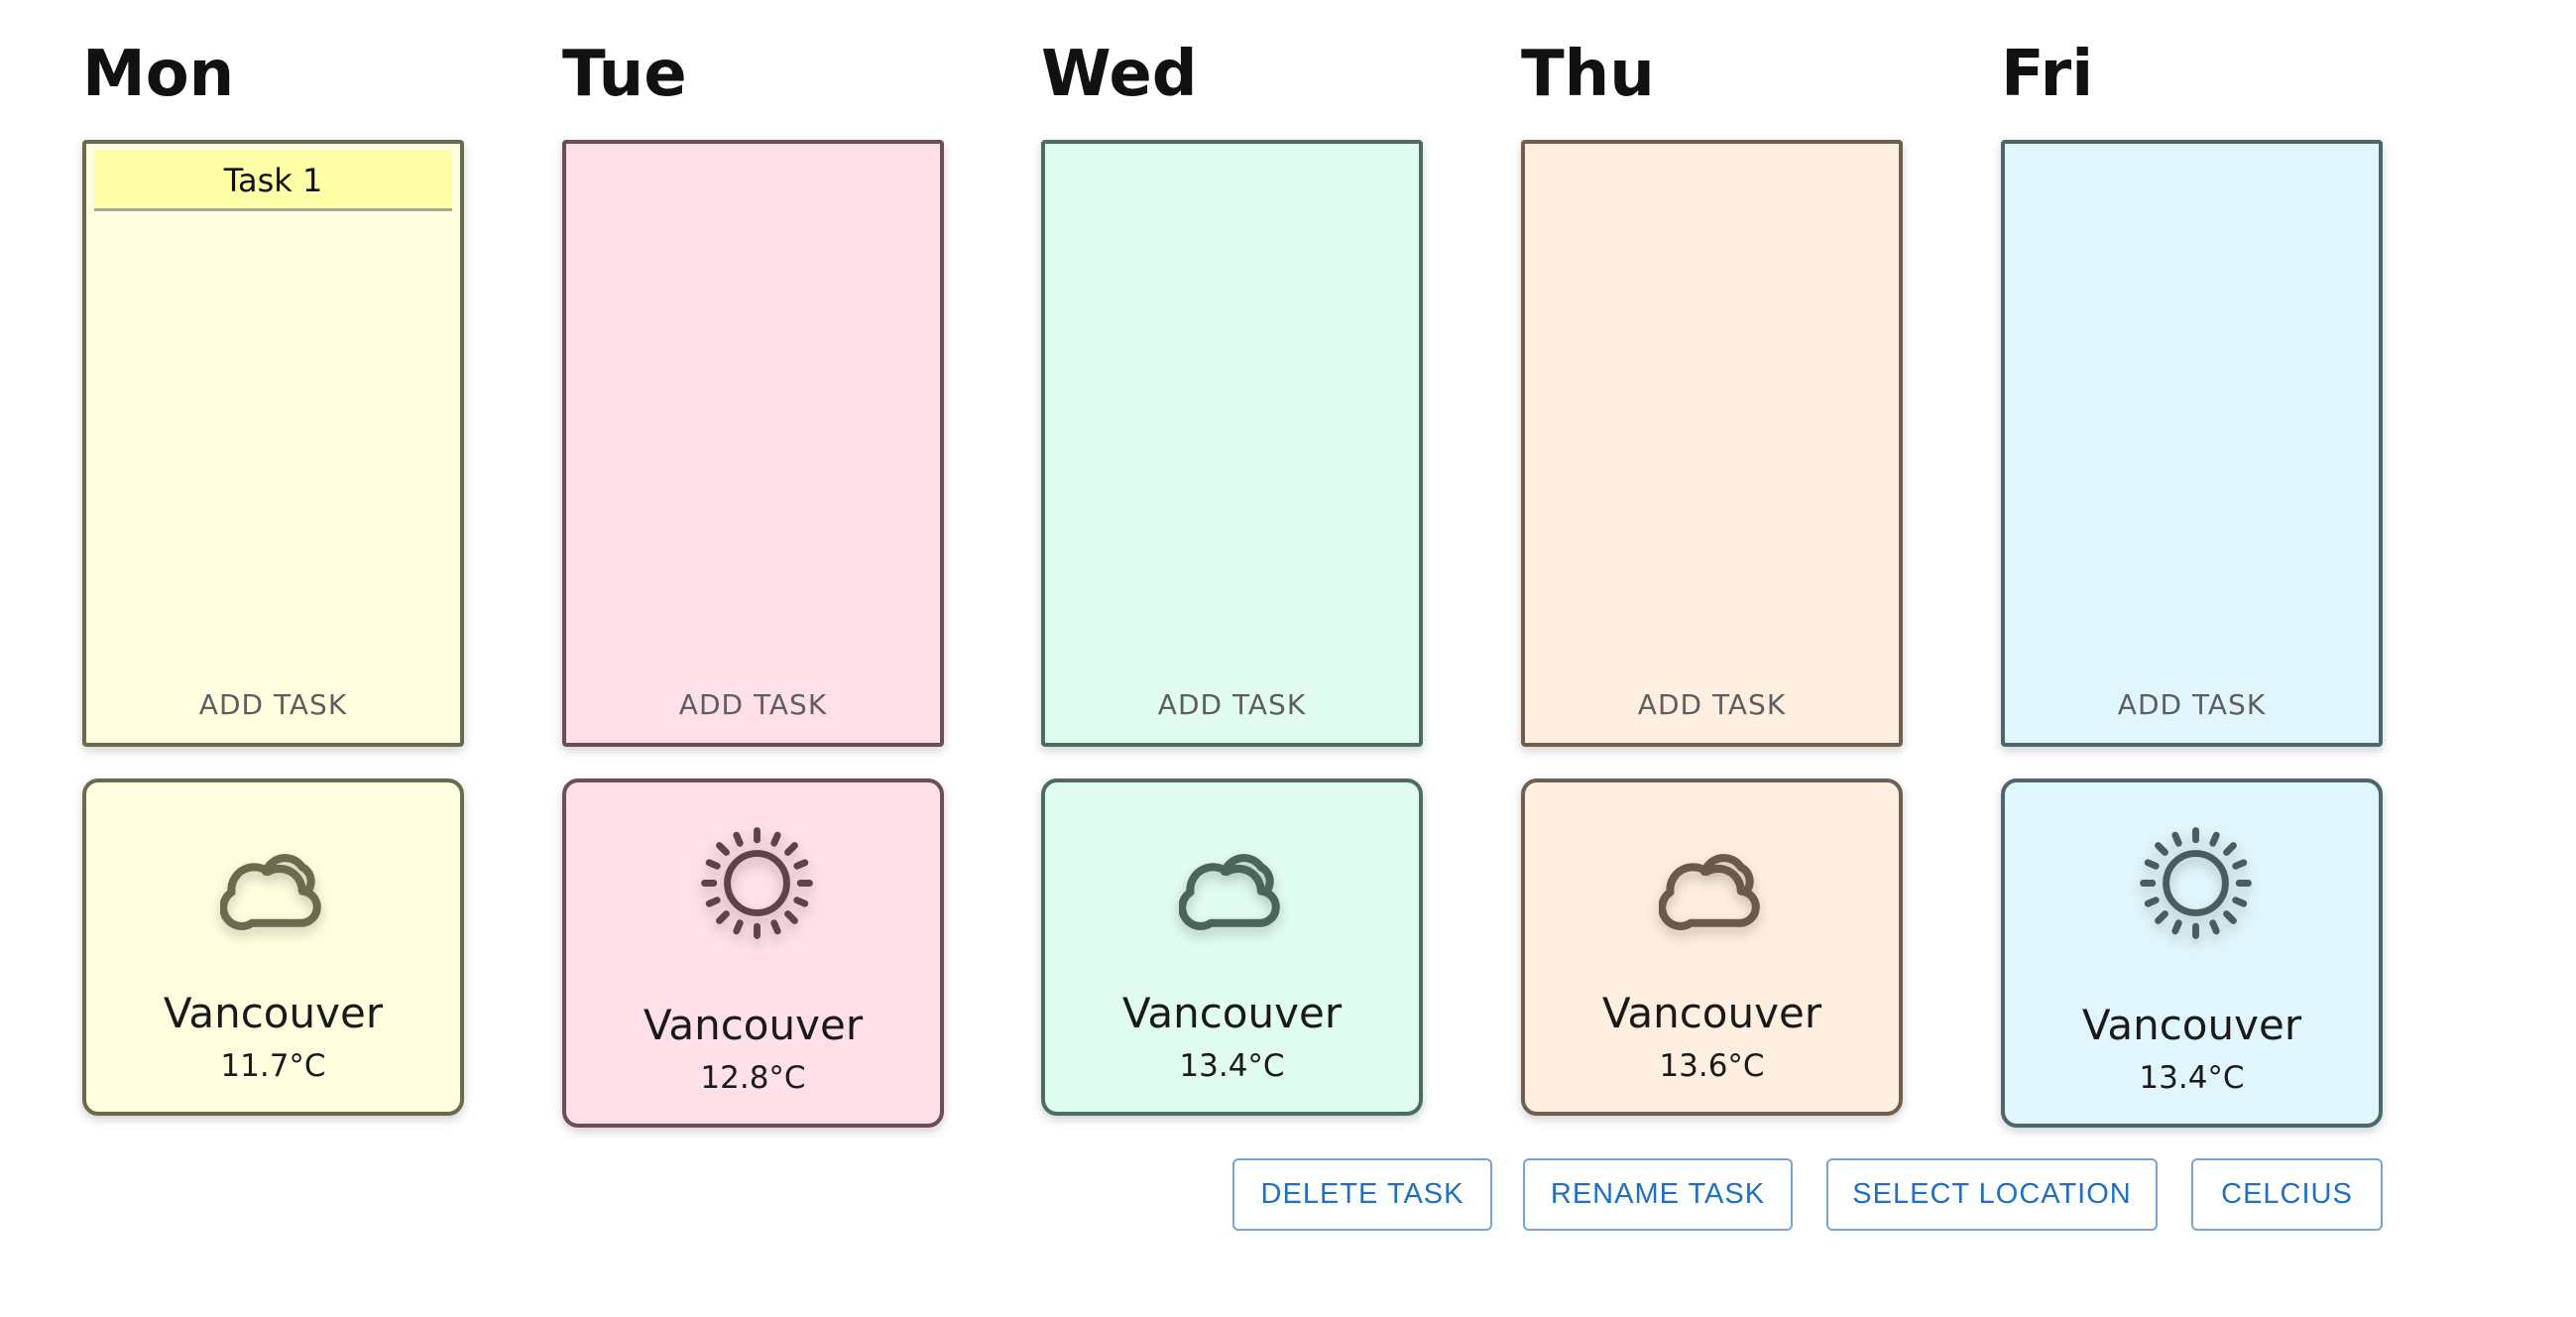  What do you see at coordinates (1712, 1066) in the screenshot?
I see `weather-temp: 13.6°C` at bounding box center [1712, 1066].